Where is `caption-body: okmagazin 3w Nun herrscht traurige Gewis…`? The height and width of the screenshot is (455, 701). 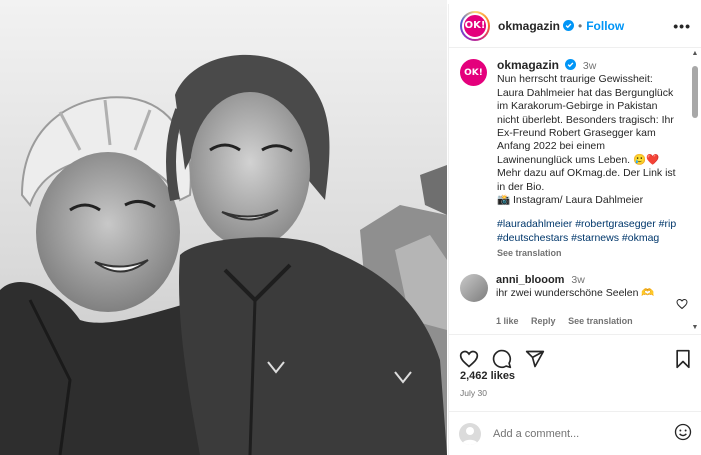
caption-body: okmagazin 3w Nun herrscht traurige Gewis… is located at coordinates (588, 159).